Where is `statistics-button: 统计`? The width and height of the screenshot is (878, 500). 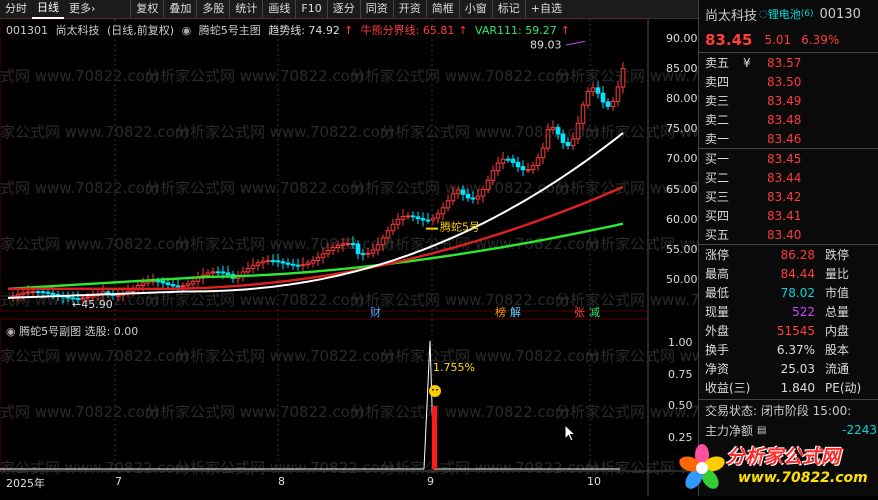 statistics-button: 统计 is located at coordinates (245, 9).